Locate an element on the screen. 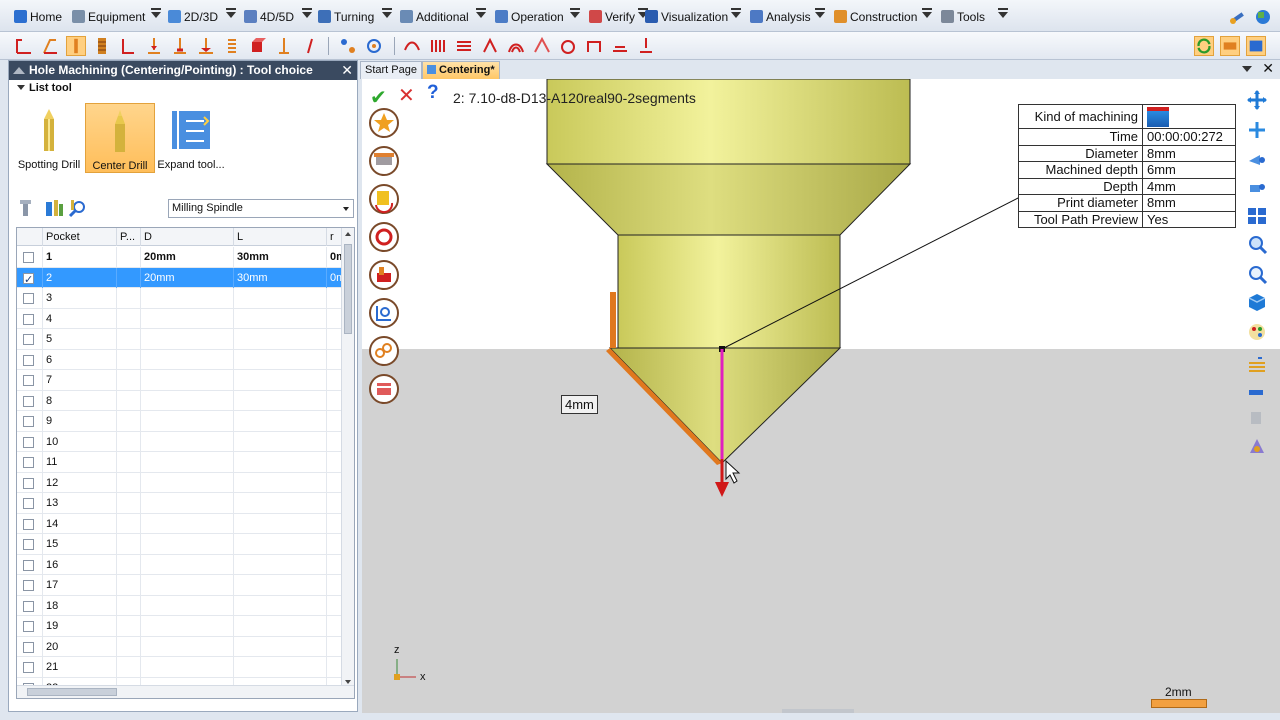  shading-cube-icon is located at coordinates (1257, 302).